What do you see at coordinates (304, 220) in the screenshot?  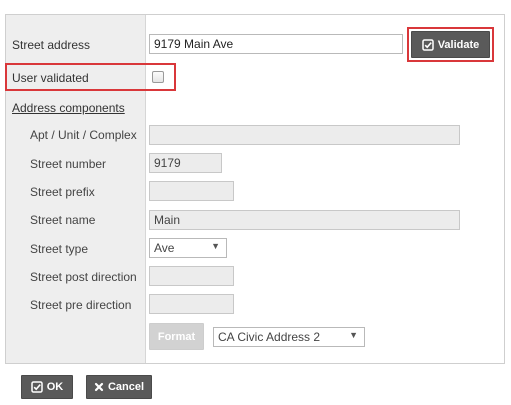 I see `street-name-input` at bounding box center [304, 220].